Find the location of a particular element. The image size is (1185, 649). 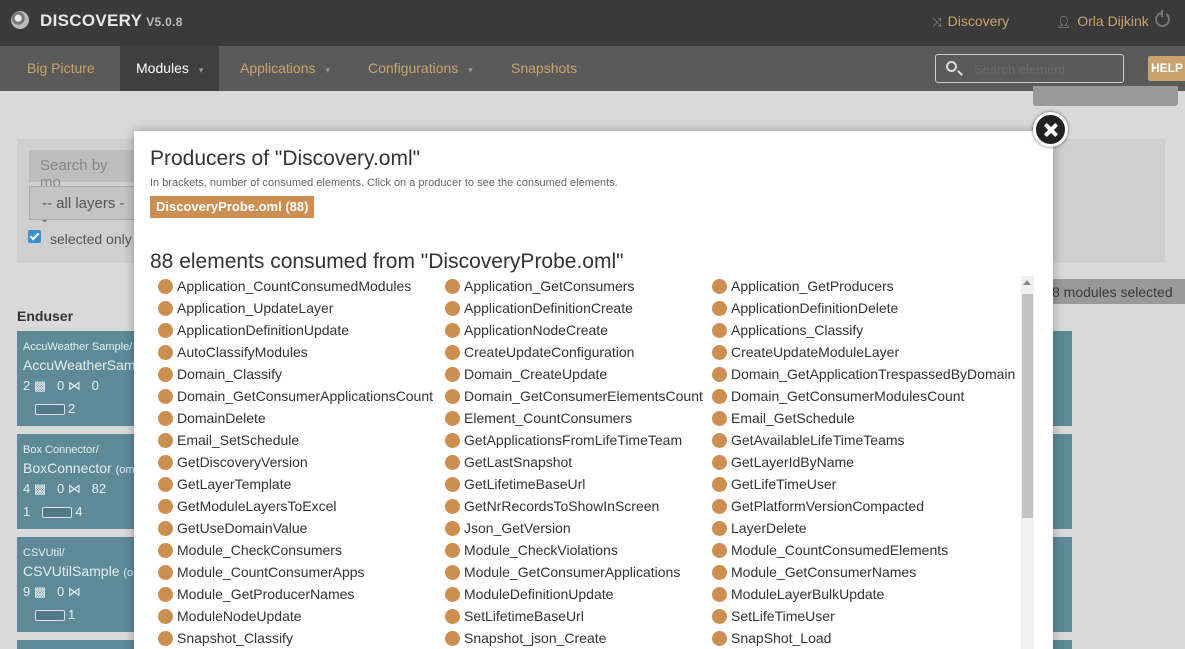

consumed-element-label: Snapshot_json_Create is located at coordinates (535, 638).